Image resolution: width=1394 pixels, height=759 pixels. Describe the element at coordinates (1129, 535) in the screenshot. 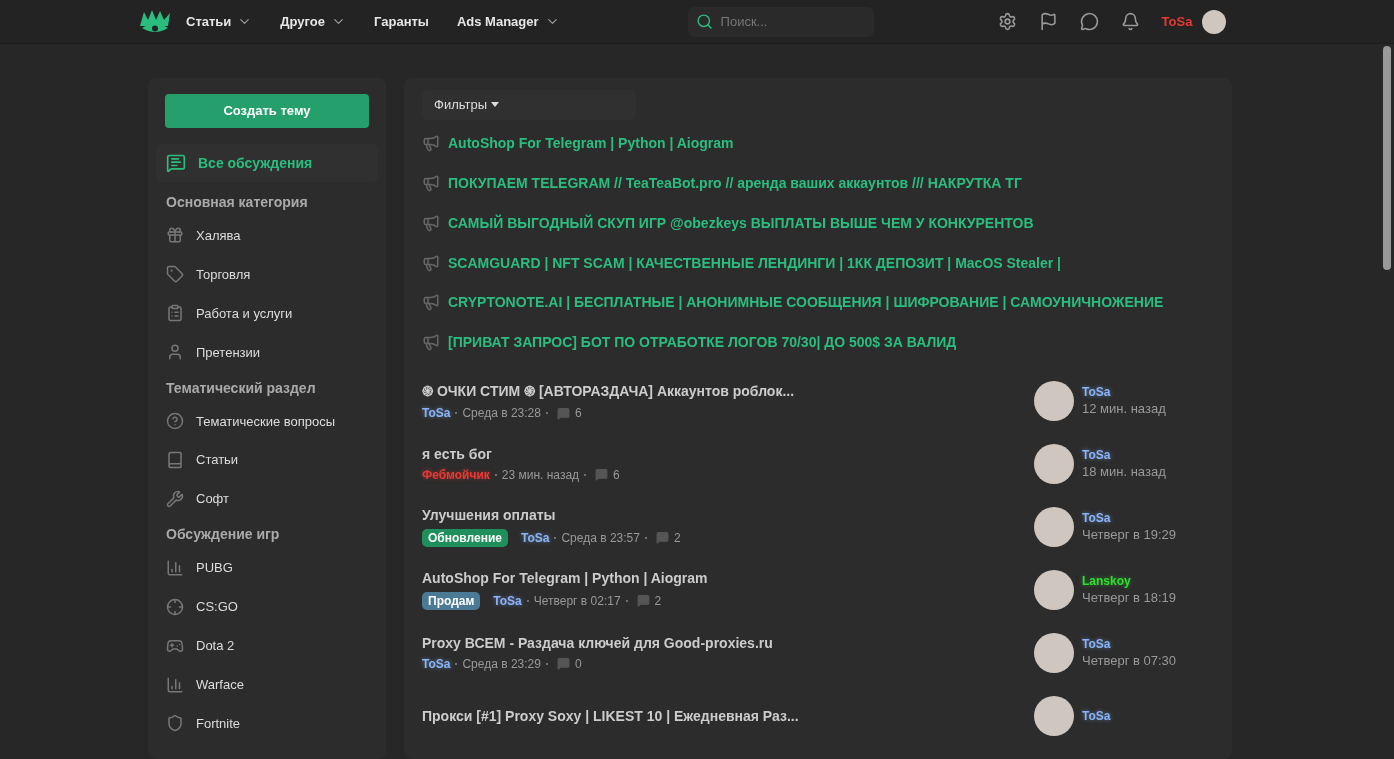

I see `last-post-time: Четверг в 19:29` at that location.